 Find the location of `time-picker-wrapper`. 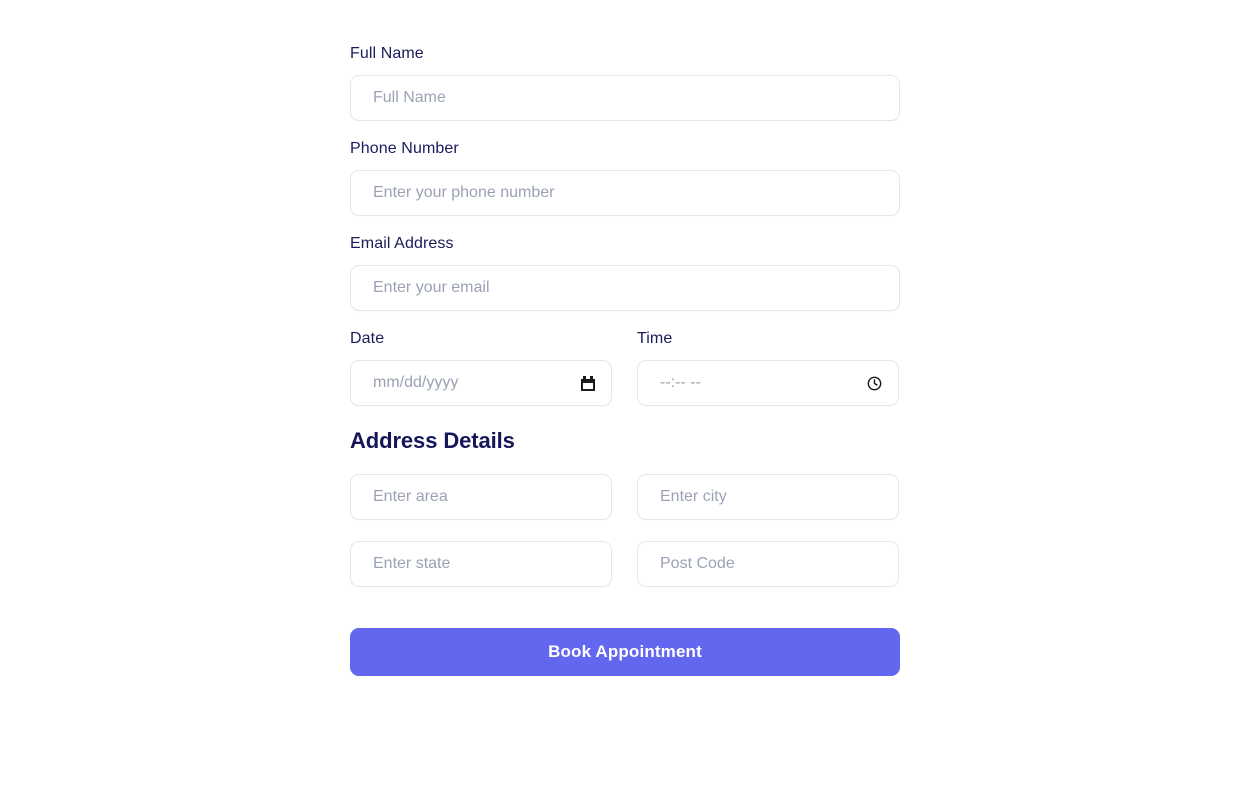

time-picker-wrapper is located at coordinates (768, 383).